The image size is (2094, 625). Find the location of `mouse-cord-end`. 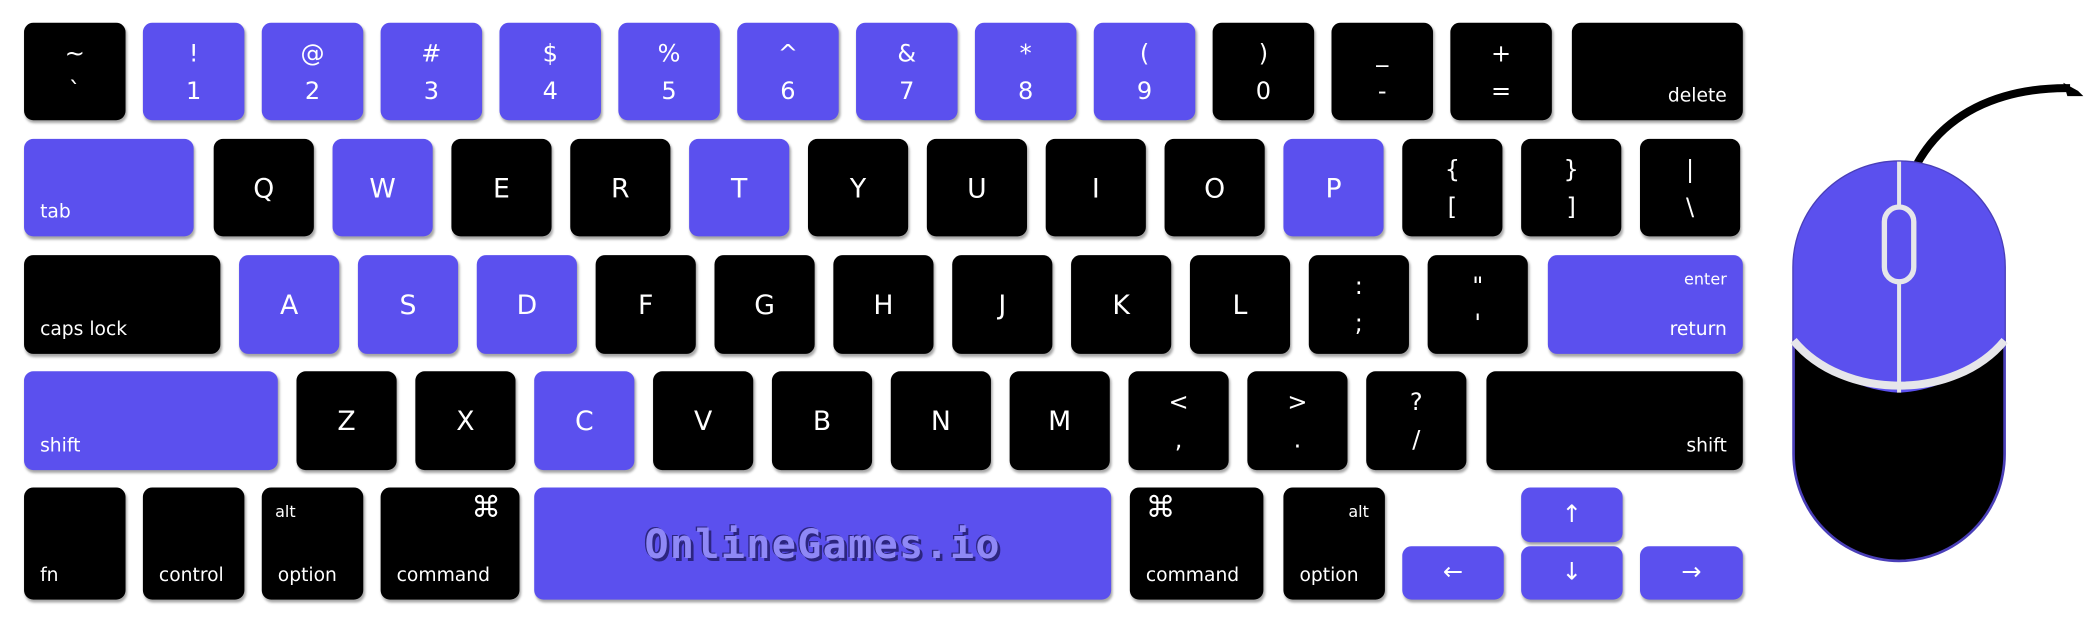

mouse-cord-end is located at coordinates (2073, 89).